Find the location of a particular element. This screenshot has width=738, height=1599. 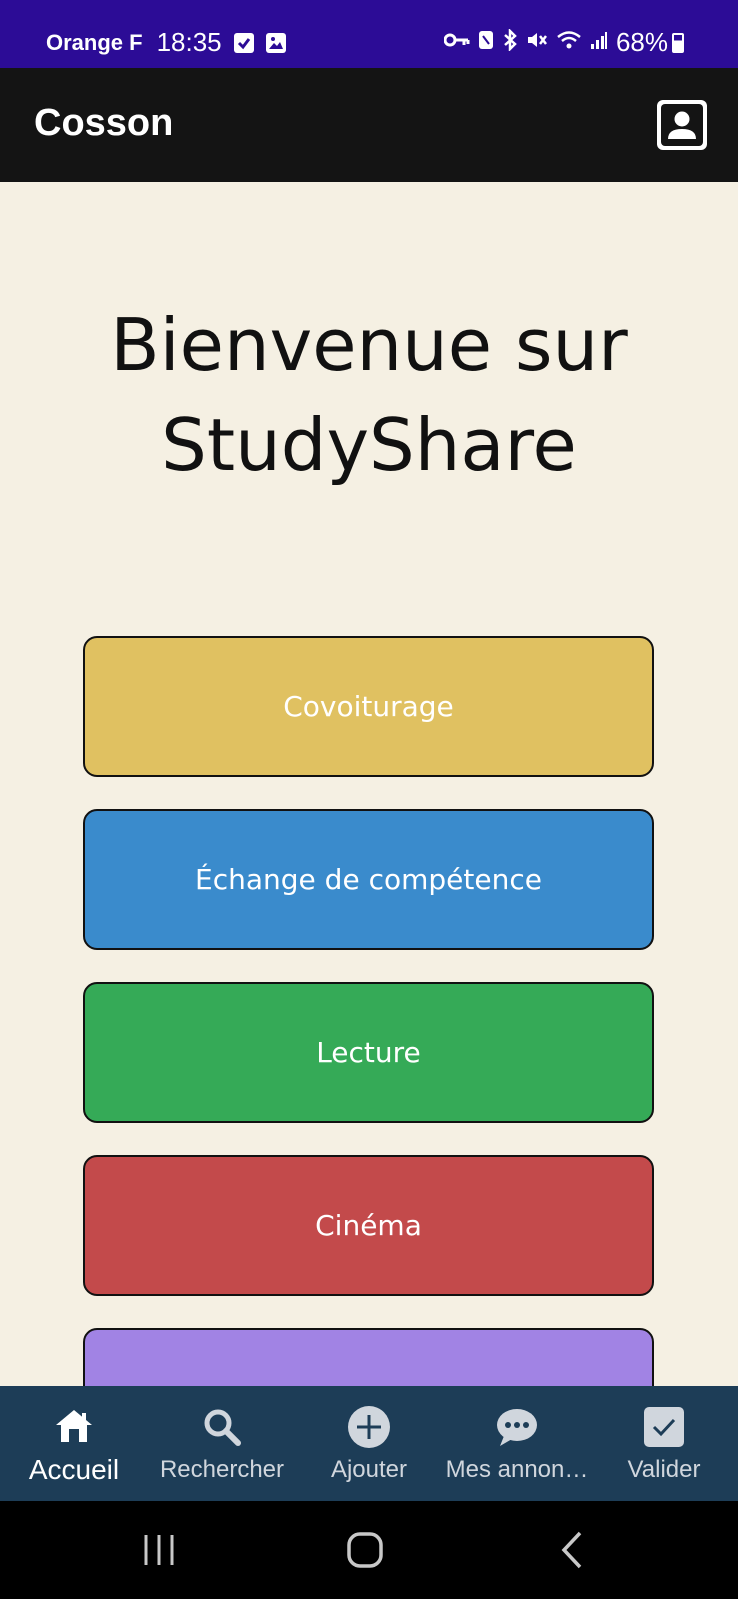

profile-button is located at coordinates (682, 125).